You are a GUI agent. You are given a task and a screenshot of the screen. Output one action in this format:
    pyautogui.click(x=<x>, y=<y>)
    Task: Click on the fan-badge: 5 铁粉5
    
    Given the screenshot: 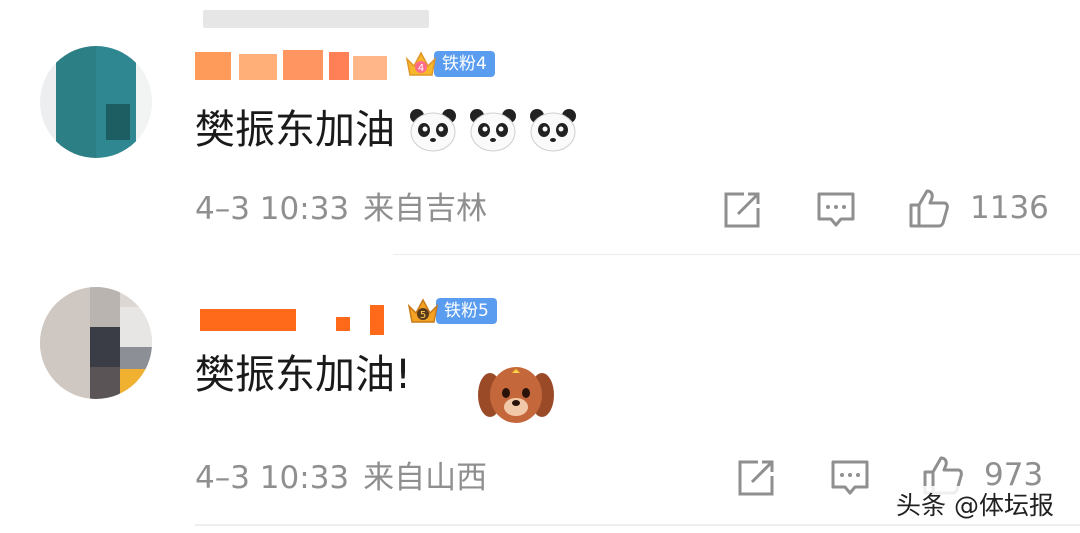 What is the action you would take?
    pyautogui.click(x=451, y=311)
    